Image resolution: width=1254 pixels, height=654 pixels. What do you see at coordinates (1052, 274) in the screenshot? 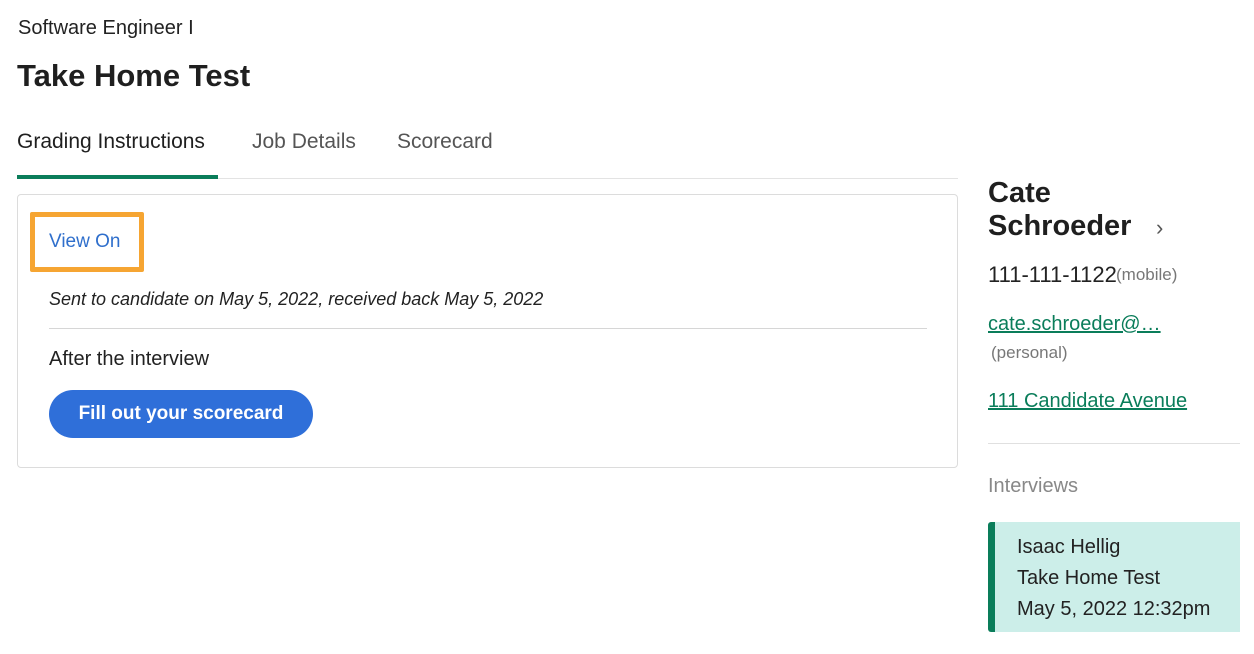
I see `candidate-phone: 111-111-1122` at bounding box center [1052, 274].